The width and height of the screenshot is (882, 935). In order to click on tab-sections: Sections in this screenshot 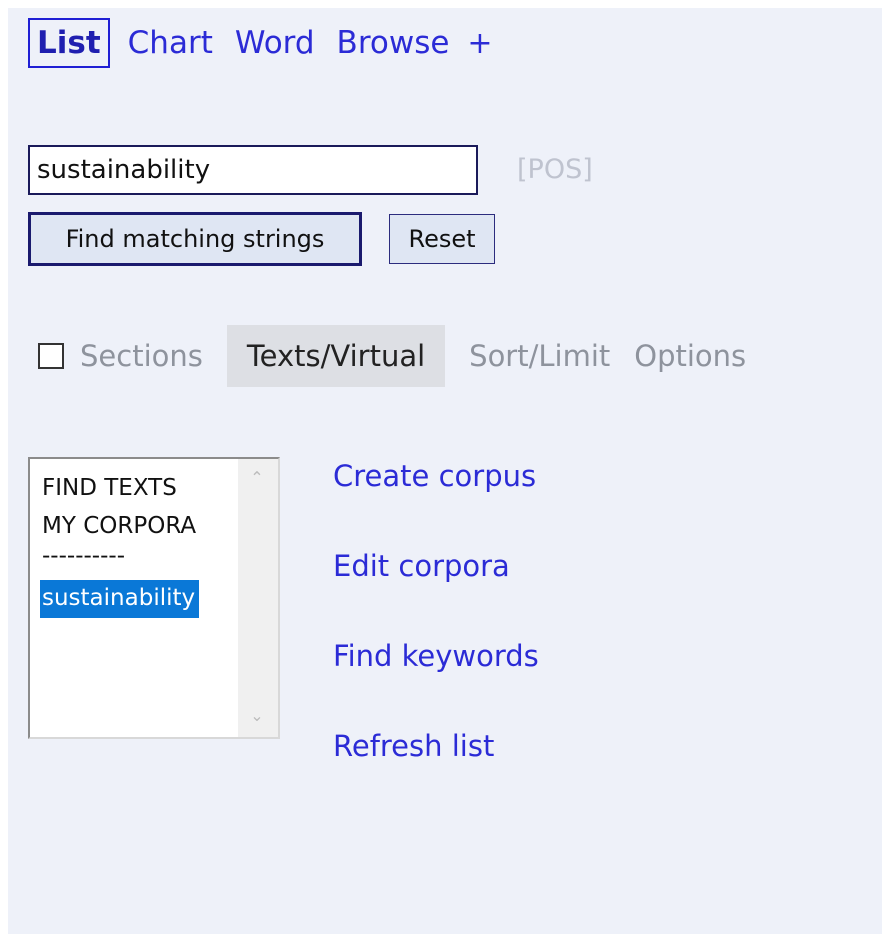, I will do `click(152, 356)`.